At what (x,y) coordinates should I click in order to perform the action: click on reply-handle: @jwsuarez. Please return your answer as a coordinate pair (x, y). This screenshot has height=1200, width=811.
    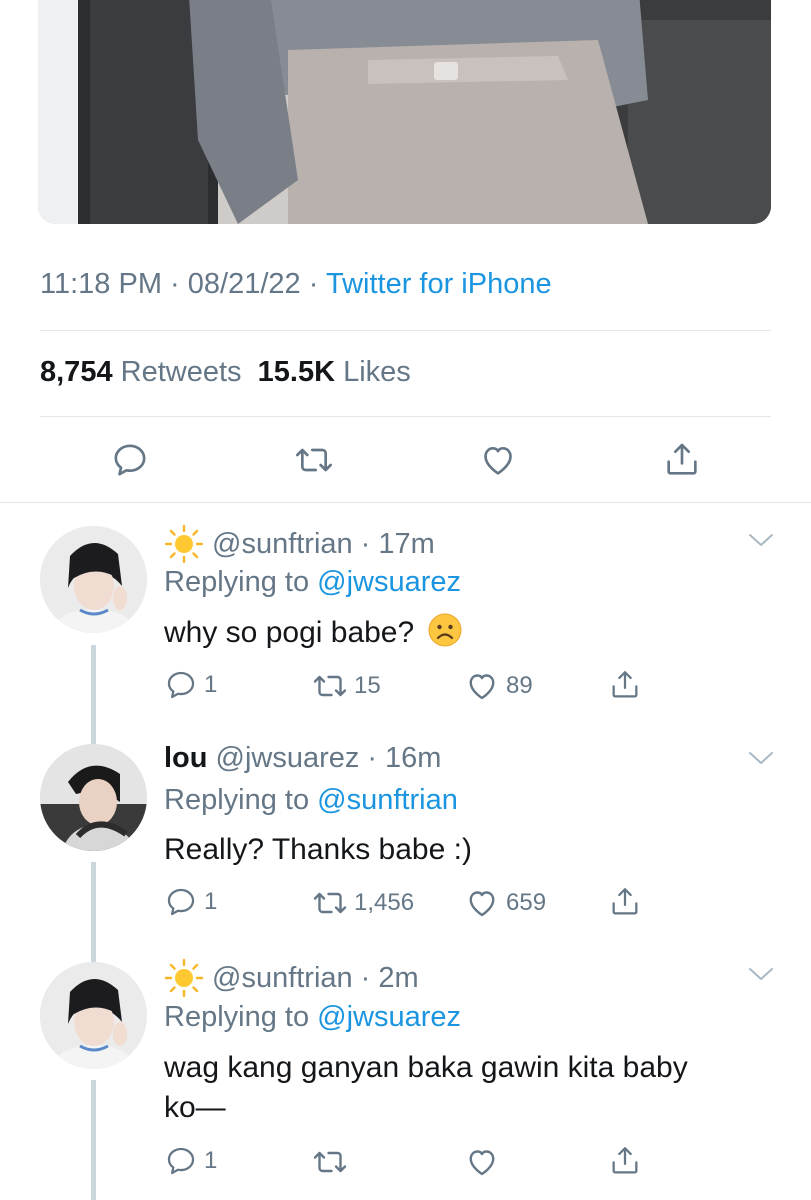
    Looking at the image, I should click on (288, 758).